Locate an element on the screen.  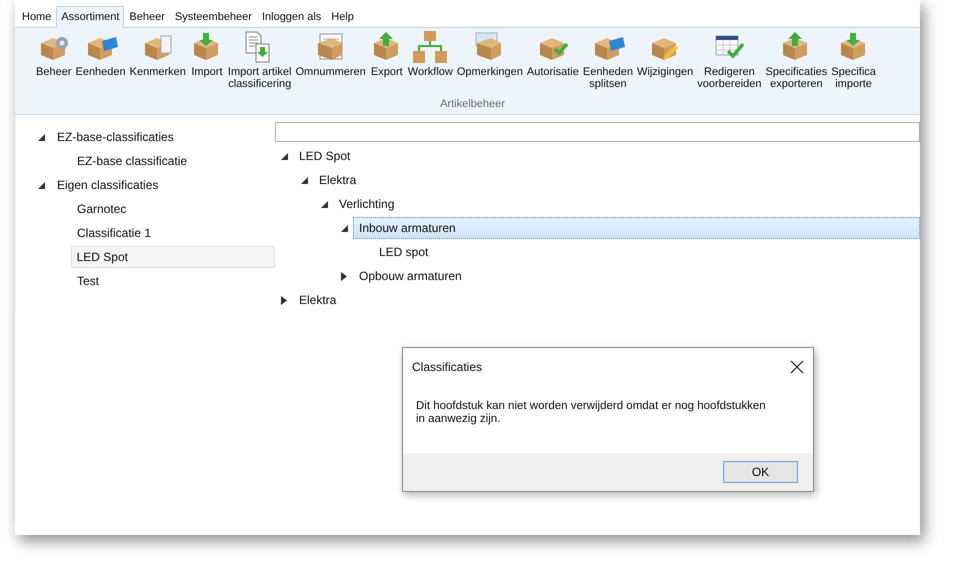
ok-button: OK is located at coordinates (760, 472).